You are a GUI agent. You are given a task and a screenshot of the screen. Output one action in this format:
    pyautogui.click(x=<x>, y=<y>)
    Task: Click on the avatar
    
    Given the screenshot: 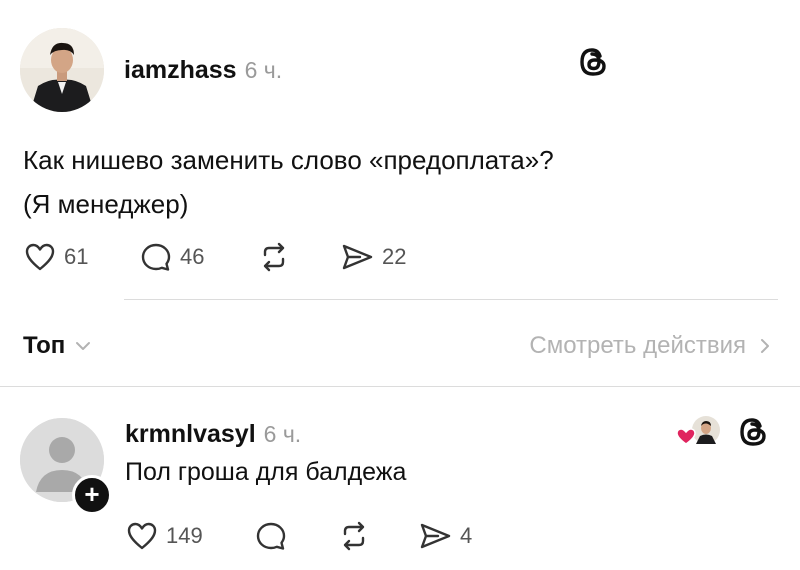 What is the action you would take?
    pyautogui.click(x=62, y=70)
    